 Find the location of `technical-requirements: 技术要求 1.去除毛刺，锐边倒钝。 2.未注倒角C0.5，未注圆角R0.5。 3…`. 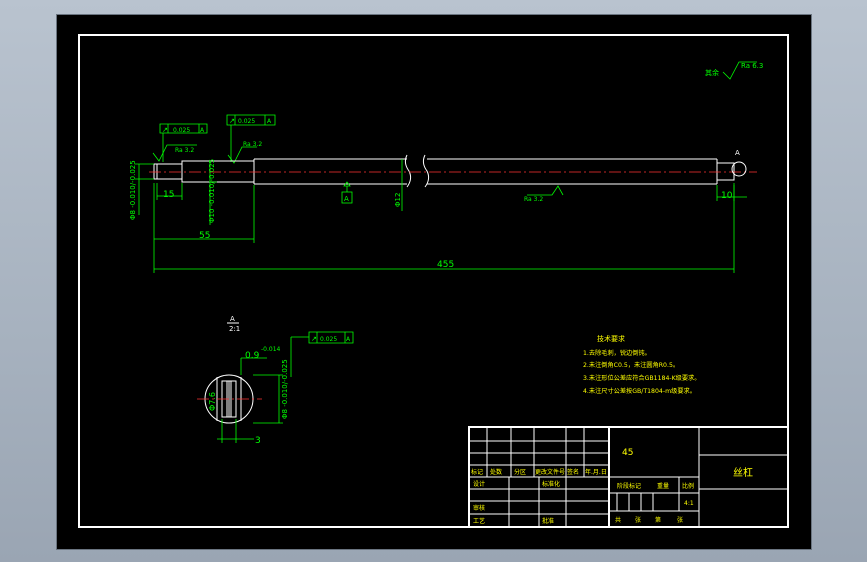

technical-requirements: 技术要求 1.去除毛刺，锐边倒钝。 2.未注倒角C0.5，未注圆角R0.5。 3… is located at coordinates (641, 364).